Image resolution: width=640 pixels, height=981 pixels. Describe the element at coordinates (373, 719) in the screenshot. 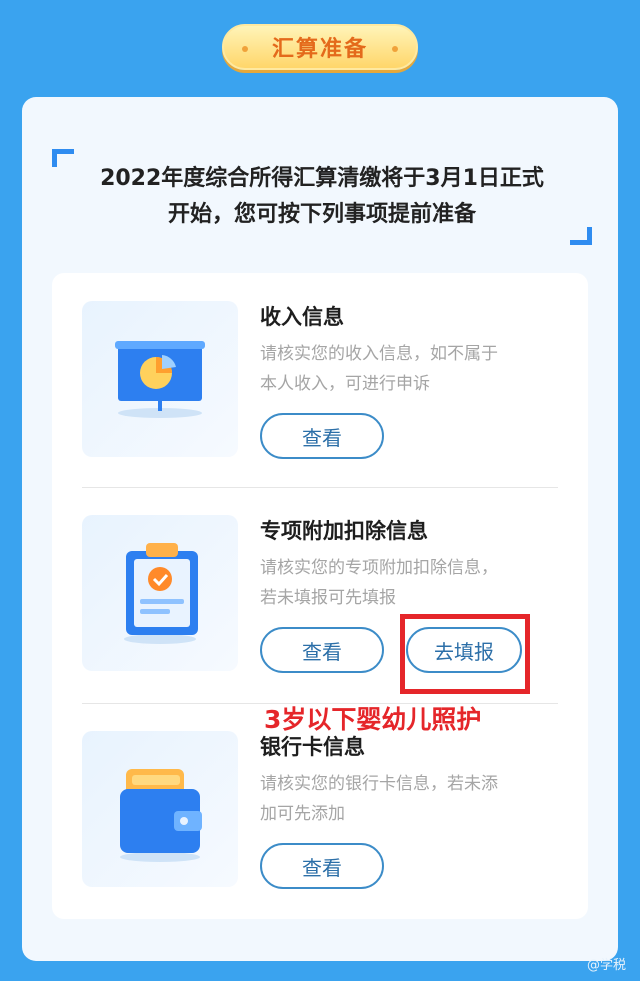

I see `annotation-text: 3岁以下婴幼儿照护` at that location.